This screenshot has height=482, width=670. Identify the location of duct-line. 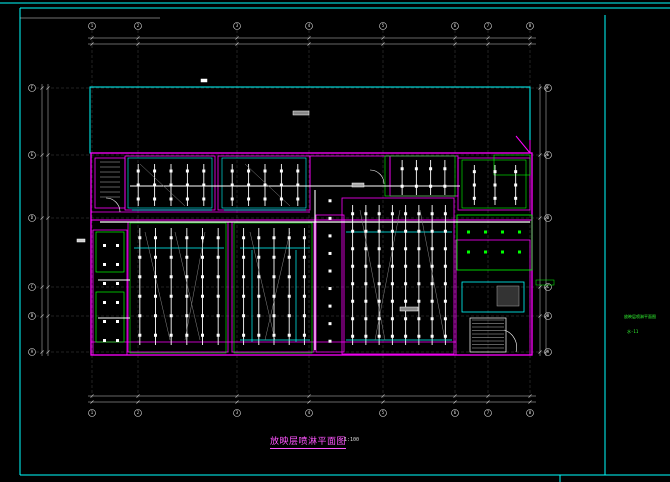
(162, 185).